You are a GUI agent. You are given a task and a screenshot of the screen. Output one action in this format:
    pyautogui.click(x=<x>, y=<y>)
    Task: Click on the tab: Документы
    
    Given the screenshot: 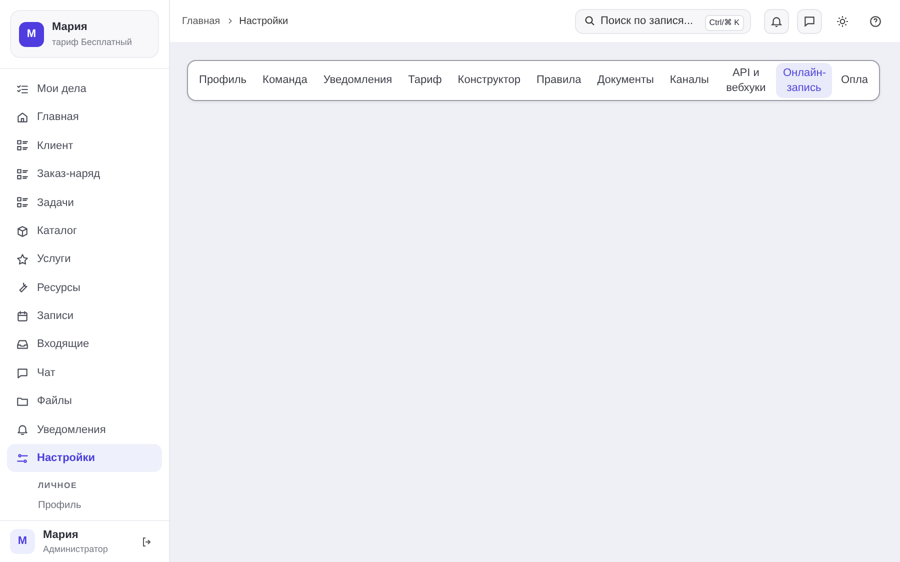 What is the action you would take?
    pyautogui.click(x=625, y=80)
    